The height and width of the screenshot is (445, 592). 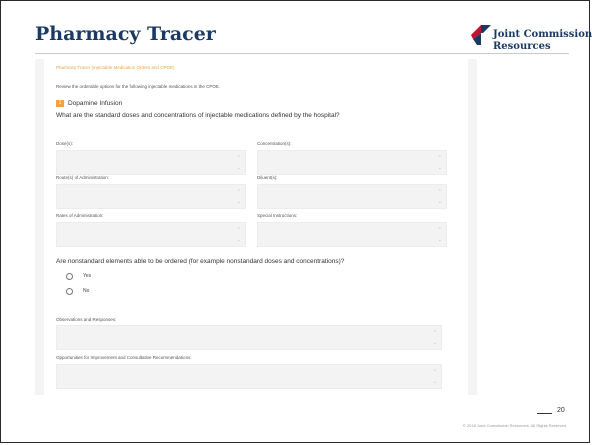 What do you see at coordinates (522, 46) in the screenshot?
I see `logo-text-line2: Resources` at bounding box center [522, 46].